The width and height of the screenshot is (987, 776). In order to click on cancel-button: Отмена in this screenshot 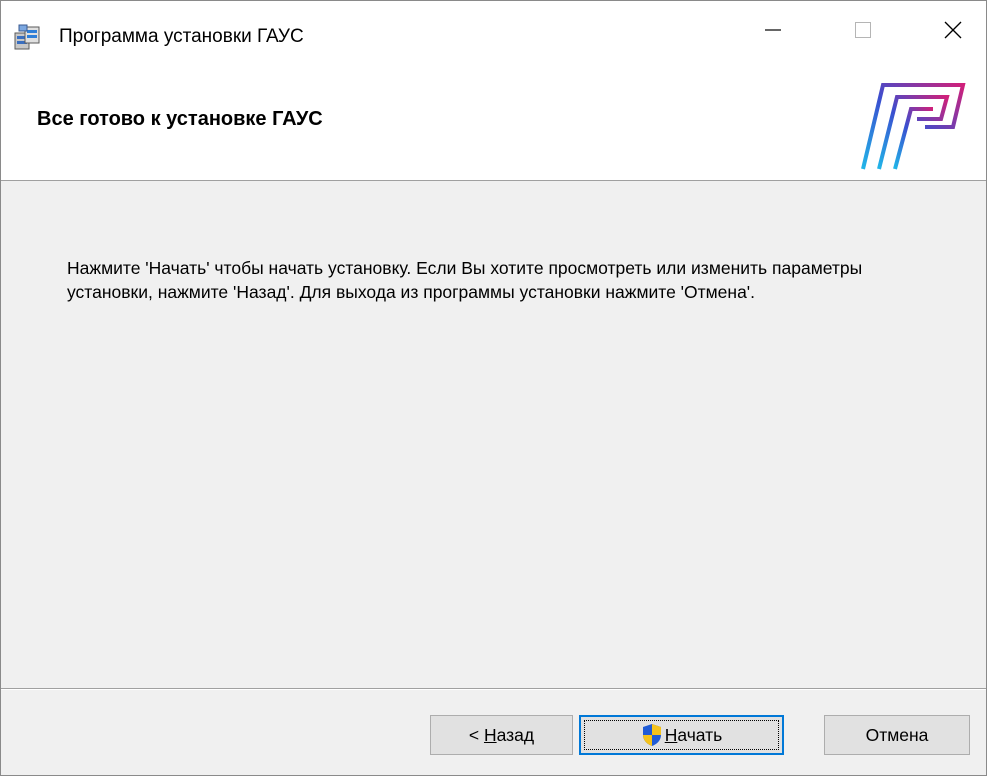, I will do `click(897, 735)`.